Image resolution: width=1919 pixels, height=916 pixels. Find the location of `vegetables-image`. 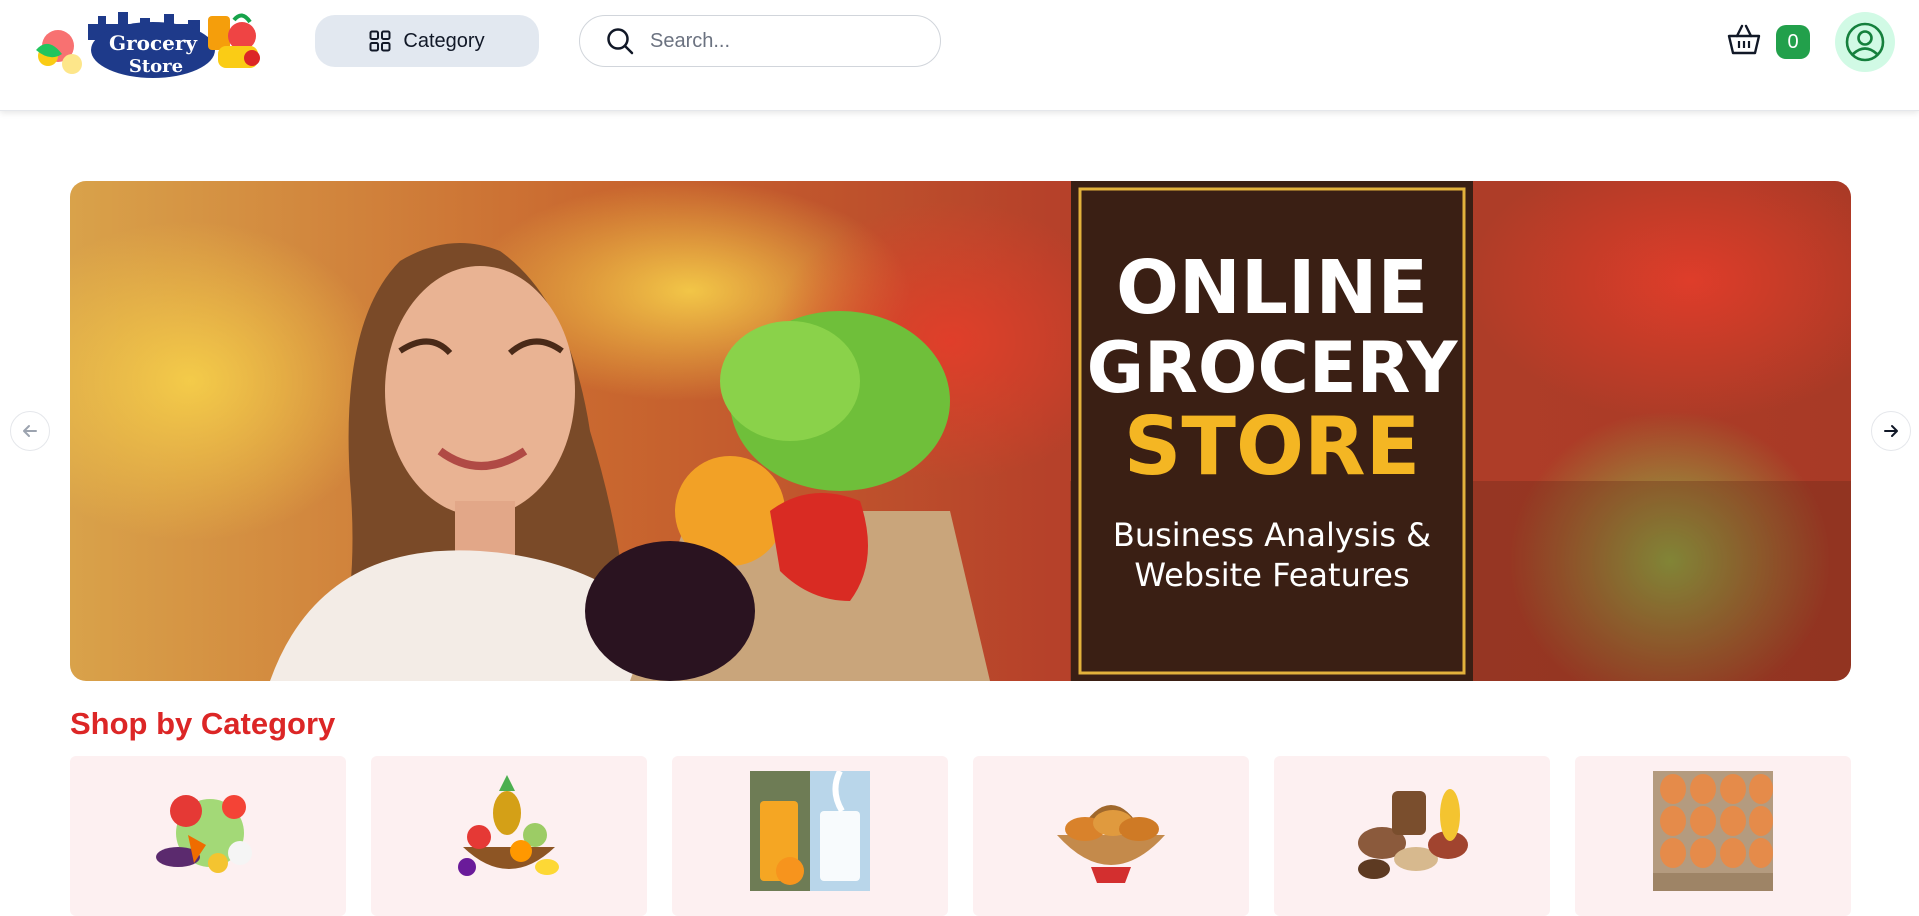

vegetables-image is located at coordinates (204, 834).